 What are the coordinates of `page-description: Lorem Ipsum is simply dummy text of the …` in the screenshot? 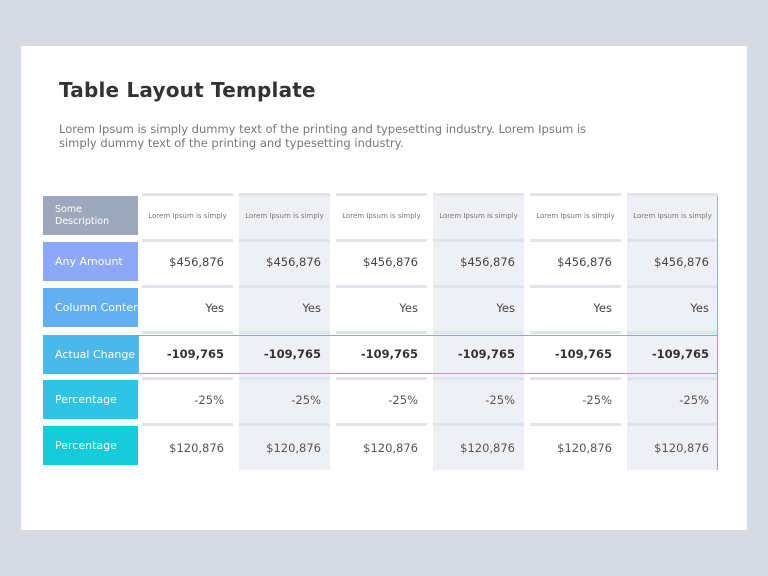 It's located at (323, 136).